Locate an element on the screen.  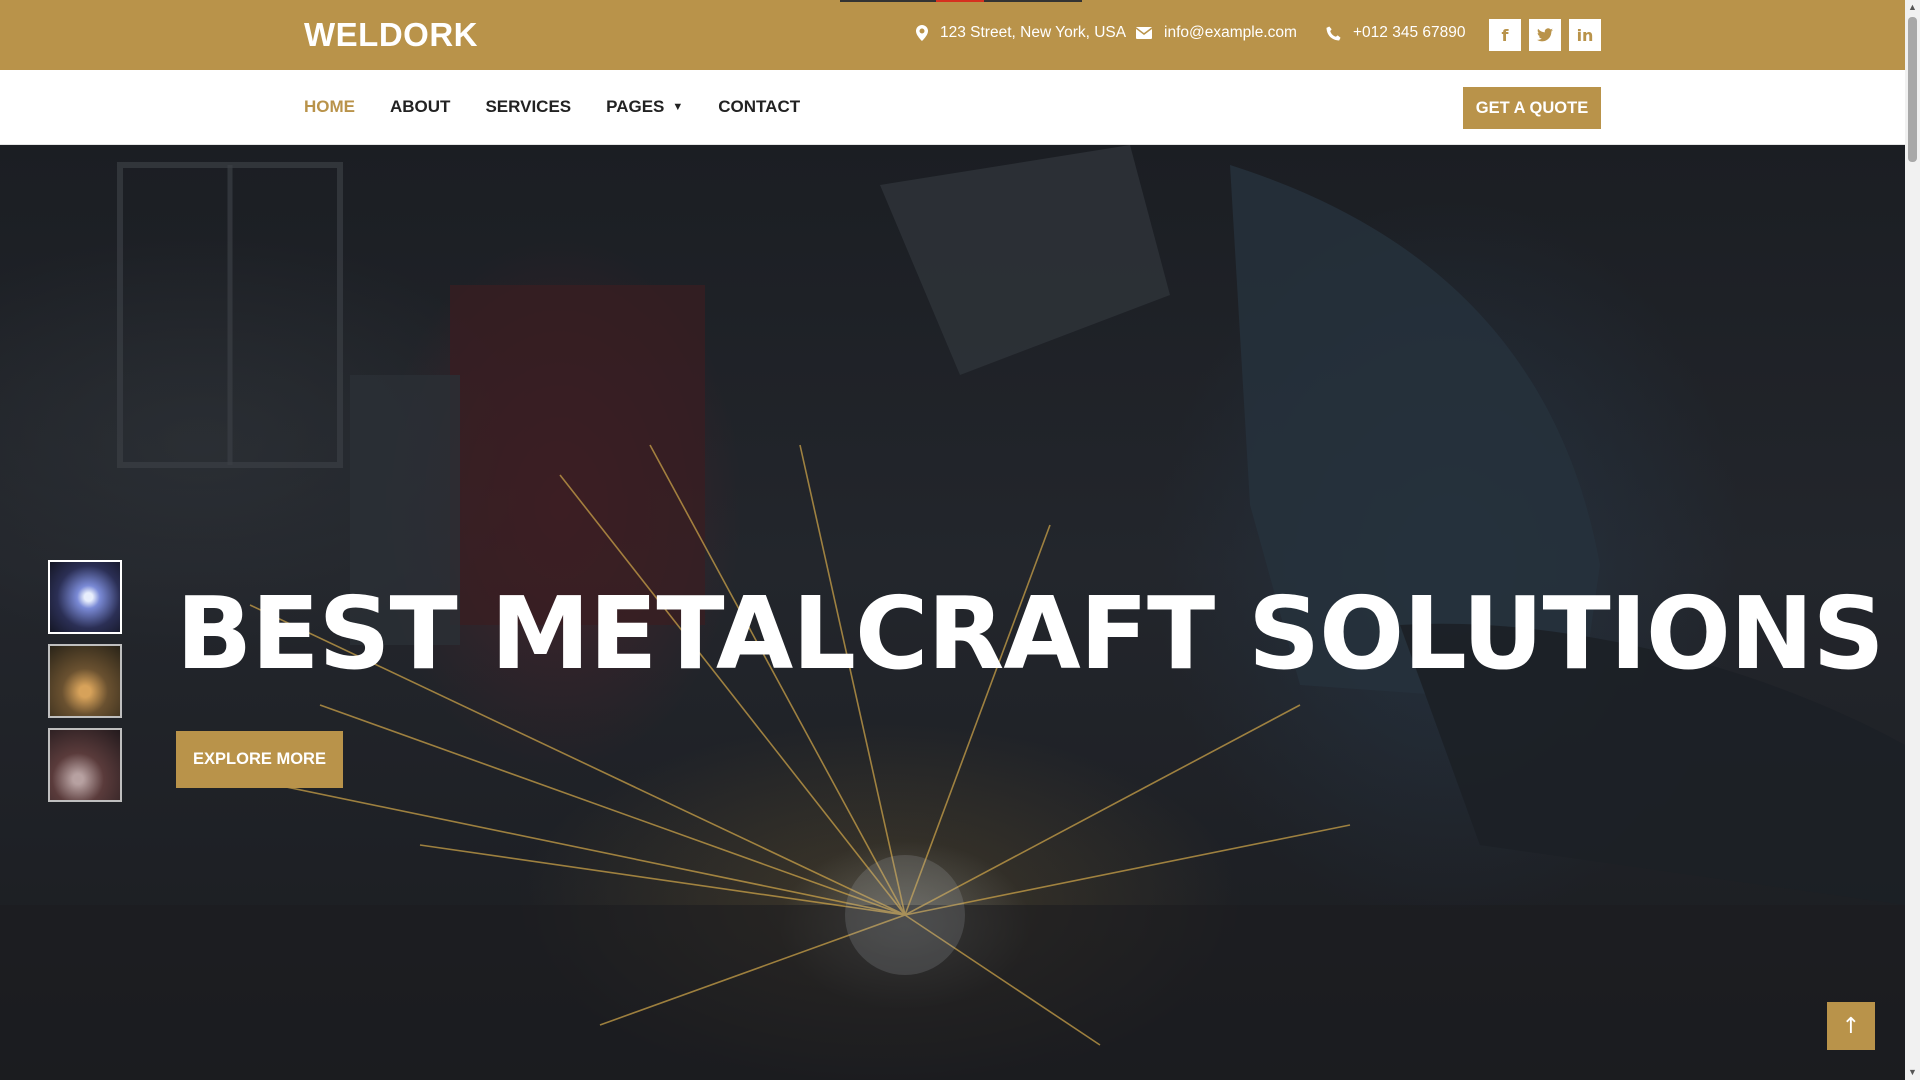
get-a-quote-button: GET A QUOTE is located at coordinates (1532, 108).